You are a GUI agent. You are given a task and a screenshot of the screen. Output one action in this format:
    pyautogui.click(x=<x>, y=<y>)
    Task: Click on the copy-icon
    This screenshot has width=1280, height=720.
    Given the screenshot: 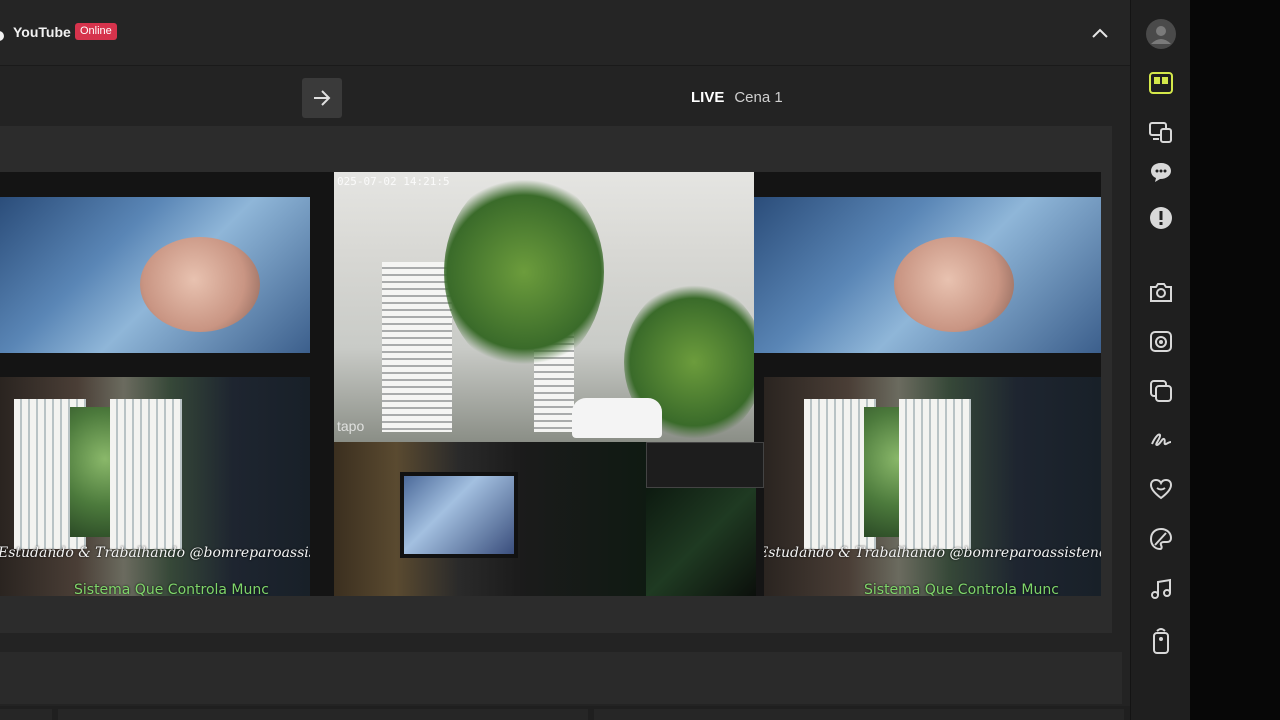 What is the action you would take?
    pyautogui.click(x=1161, y=391)
    